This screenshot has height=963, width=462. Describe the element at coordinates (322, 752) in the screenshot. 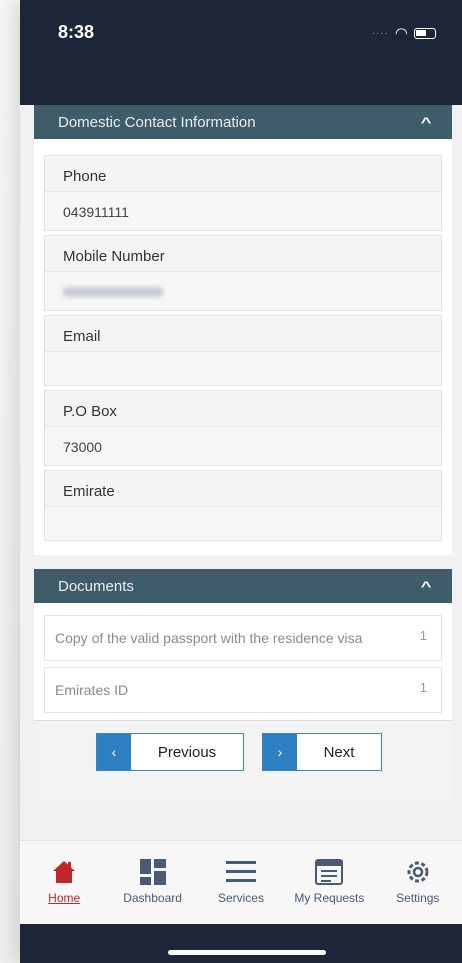

I see `next-button: › Next` at that location.